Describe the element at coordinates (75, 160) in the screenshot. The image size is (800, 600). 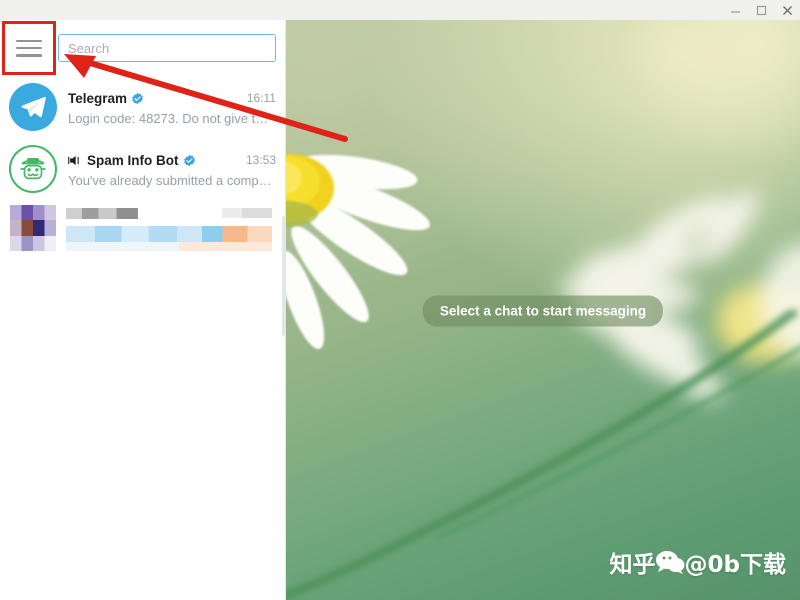
I see `muted-icon` at that location.